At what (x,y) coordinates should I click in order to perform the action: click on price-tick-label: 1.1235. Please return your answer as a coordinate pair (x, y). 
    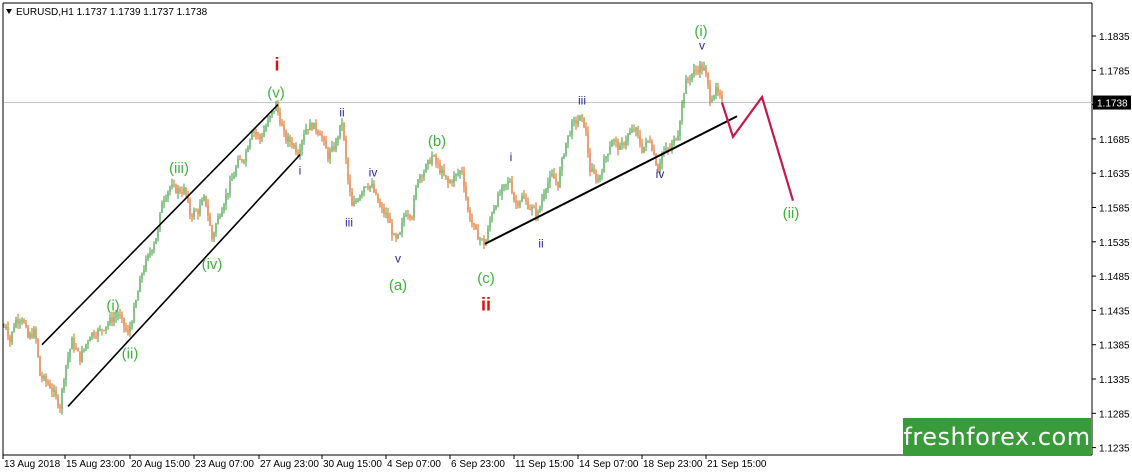
    Looking at the image, I should click on (1114, 449).